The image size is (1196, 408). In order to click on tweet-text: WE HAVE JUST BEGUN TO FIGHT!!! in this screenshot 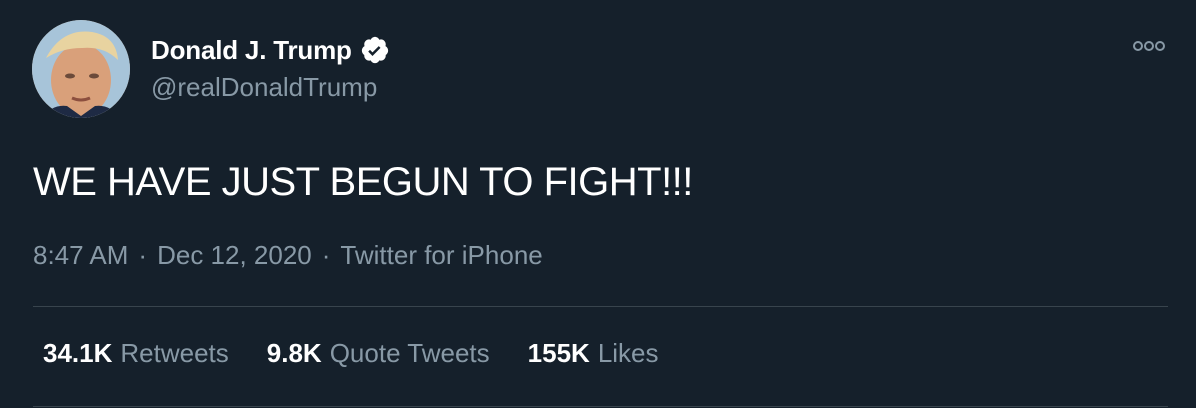, I will do `click(363, 182)`.